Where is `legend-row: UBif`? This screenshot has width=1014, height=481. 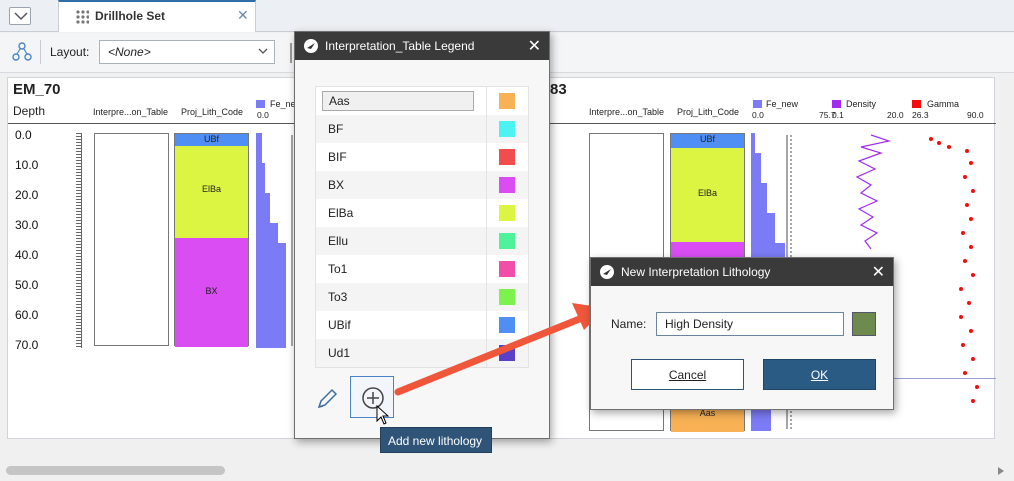
legend-row: UBif is located at coordinates (422, 325).